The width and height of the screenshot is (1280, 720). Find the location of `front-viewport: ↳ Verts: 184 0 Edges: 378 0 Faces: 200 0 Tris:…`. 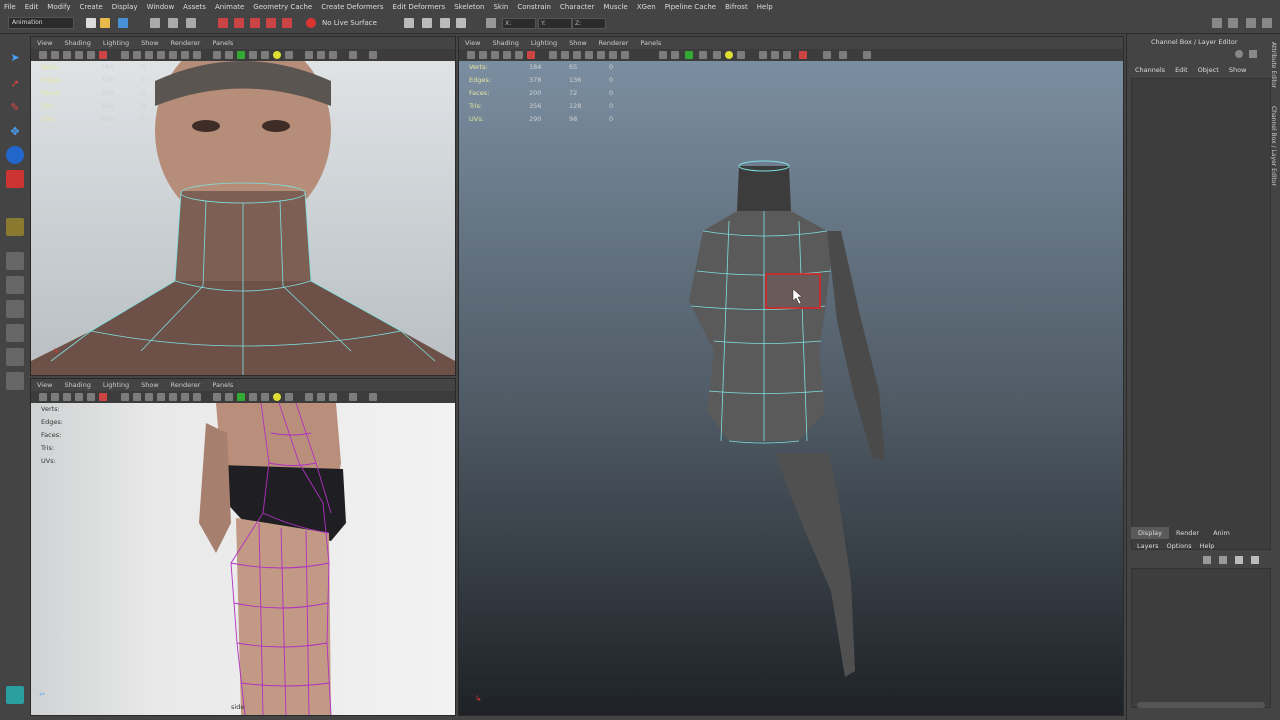

front-viewport: ↳ Verts: 184 0 Edges: 378 0 Faces: 200 0 Tris:… is located at coordinates (243, 218).